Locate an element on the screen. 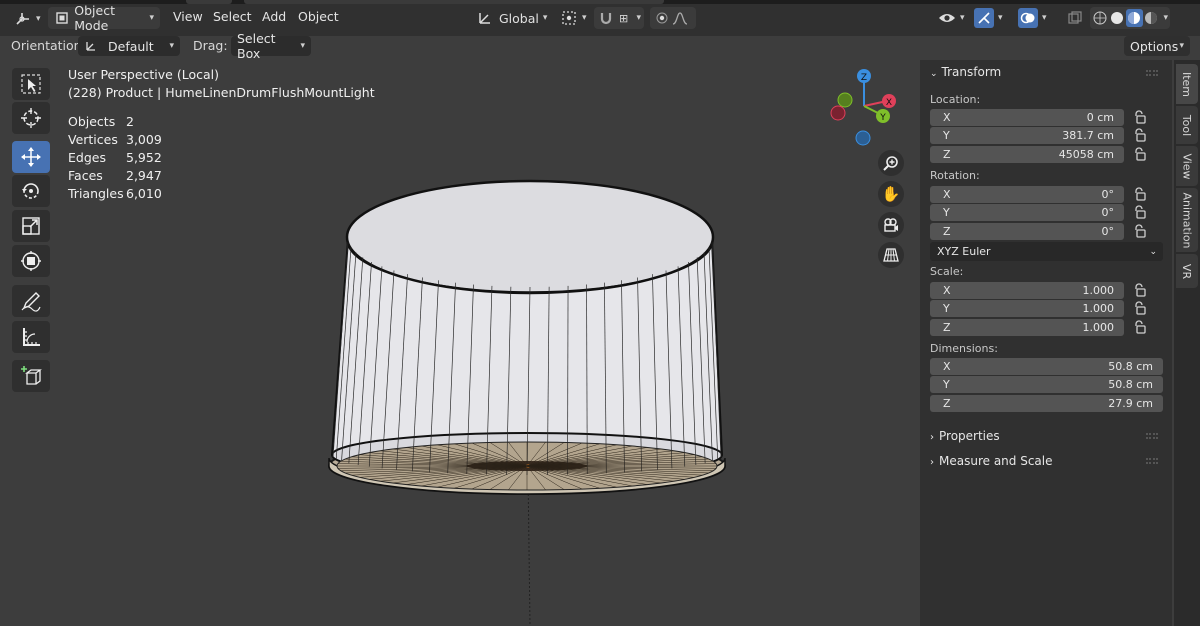  shading-mode-buttons: ▾ is located at coordinates (1130, 18).